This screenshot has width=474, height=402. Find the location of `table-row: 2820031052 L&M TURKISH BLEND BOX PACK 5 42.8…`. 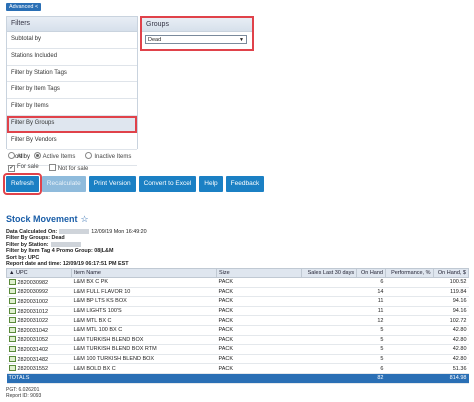

table-row: 2820031052 L&M TURKISH BLEND BOX PACK 5 42.8… is located at coordinates (237, 340).